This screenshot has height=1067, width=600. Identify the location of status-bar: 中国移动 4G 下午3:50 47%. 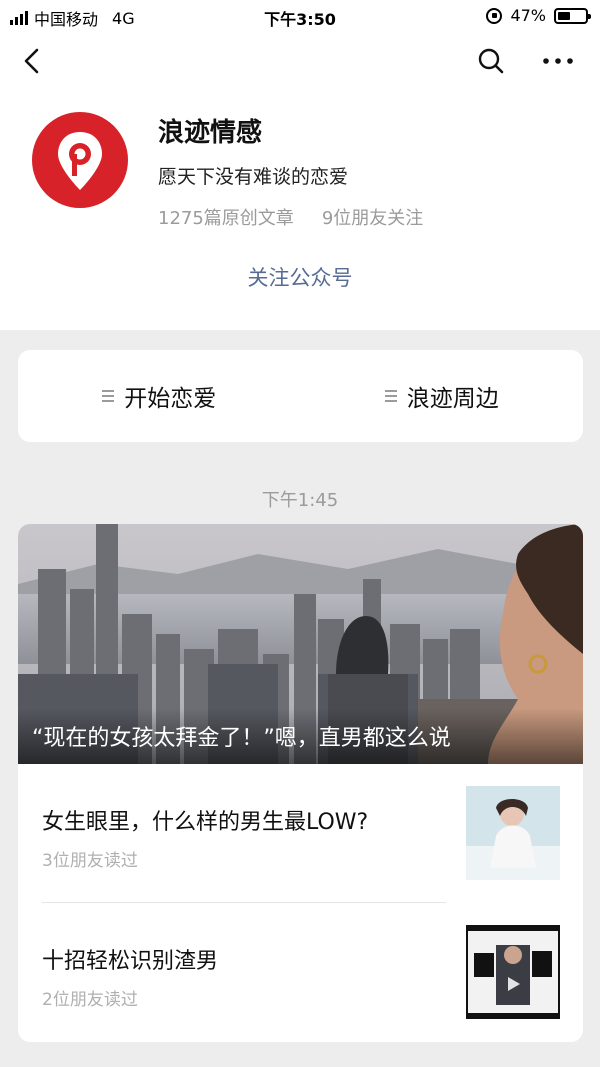
(300, 16).